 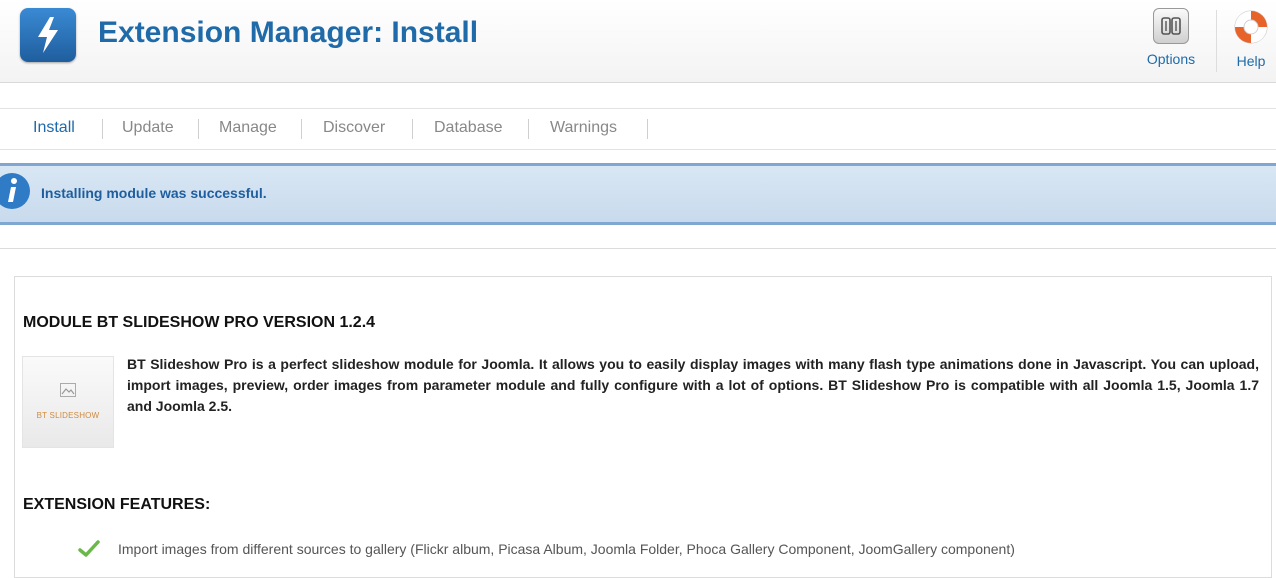 I want to click on info-icon, so click(x=15, y=191).